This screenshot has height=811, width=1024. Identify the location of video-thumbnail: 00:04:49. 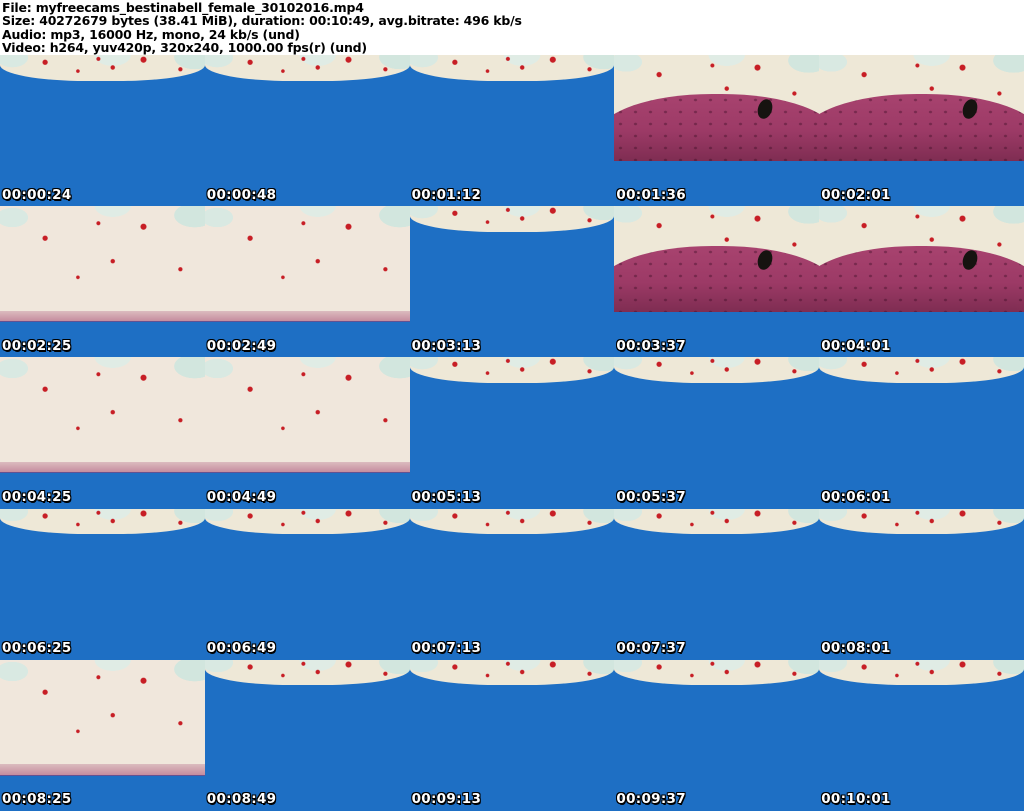
(307, 433).